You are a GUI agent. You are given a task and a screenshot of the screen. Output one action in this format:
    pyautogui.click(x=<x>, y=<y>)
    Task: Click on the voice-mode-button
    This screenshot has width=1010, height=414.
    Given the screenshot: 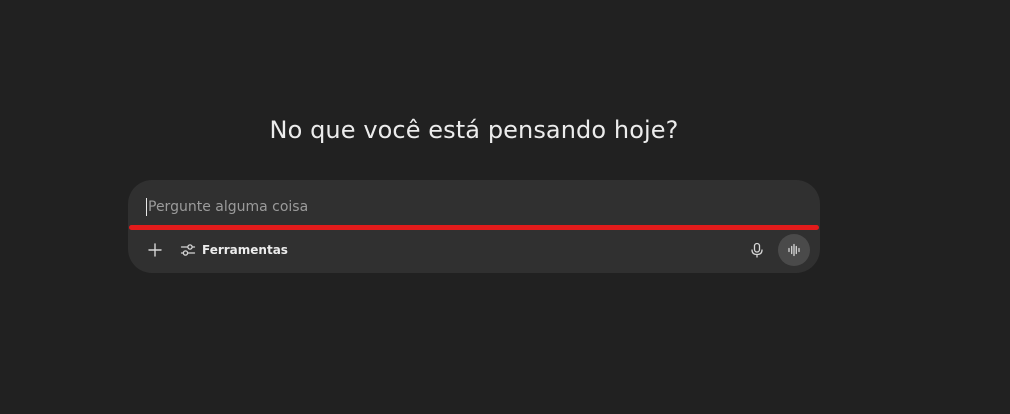 What is the action you would take?
    pyautogui.click(x=794, y=250)
    